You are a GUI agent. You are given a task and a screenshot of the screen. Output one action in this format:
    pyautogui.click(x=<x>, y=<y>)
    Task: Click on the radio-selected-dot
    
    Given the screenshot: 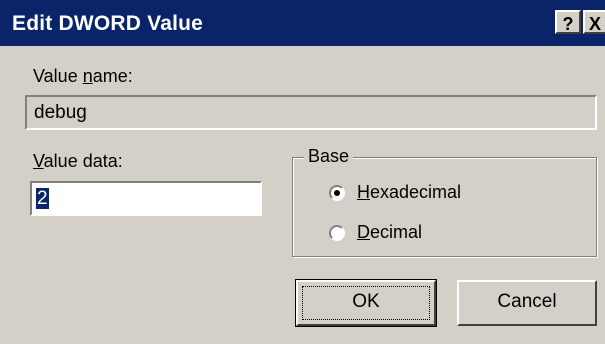 What is the action you would take?
    pyautogui.click(x=337, y=193)
    